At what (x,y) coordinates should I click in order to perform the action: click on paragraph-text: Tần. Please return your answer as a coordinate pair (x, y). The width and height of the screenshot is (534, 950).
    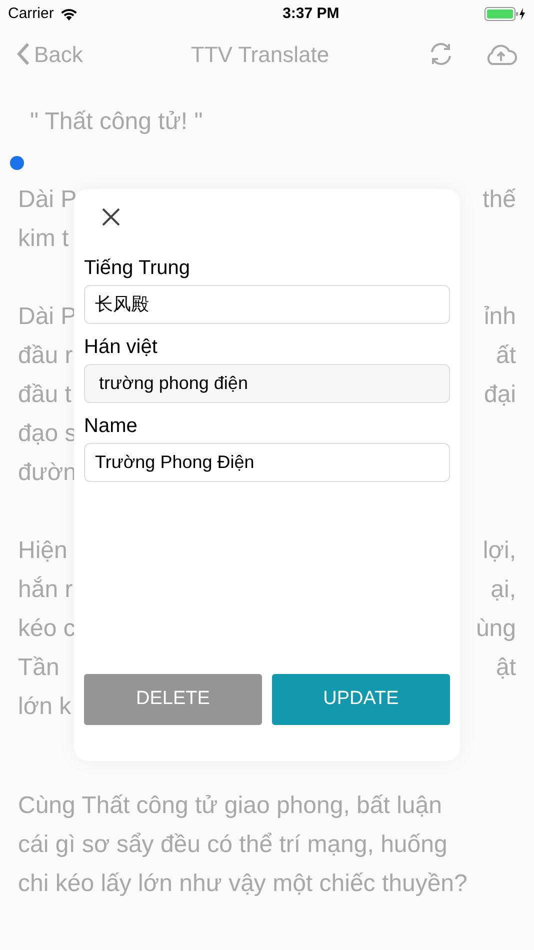
    Looking at the image, I should click on (39, 667).